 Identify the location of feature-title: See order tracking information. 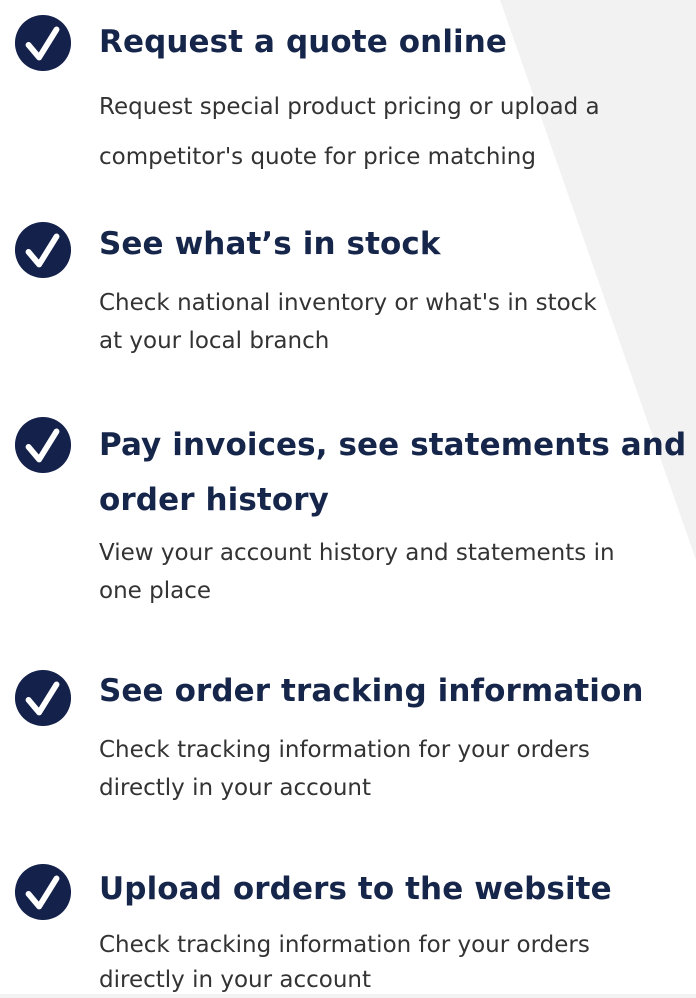
(371, 692).